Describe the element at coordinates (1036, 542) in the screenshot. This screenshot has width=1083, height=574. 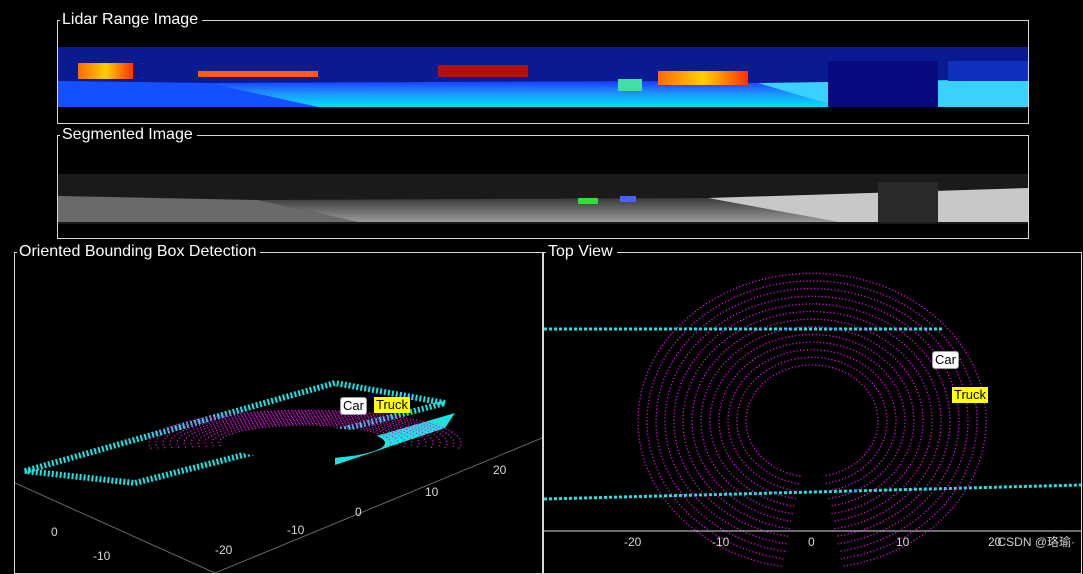
I see `watermark: CSDN @珞瑜·` at that location.